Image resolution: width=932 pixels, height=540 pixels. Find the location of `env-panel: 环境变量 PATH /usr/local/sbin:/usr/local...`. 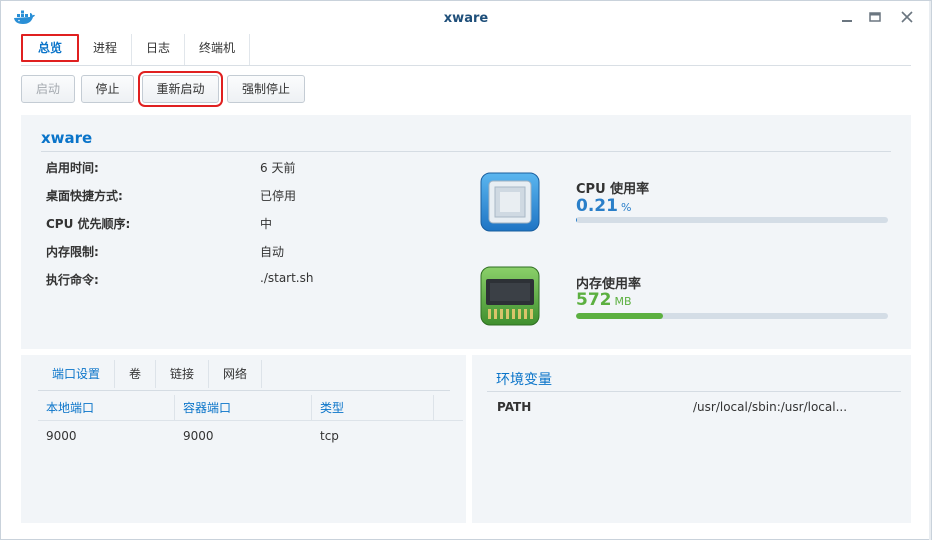

env-panel: 环境变量 PATH /usr/local/sbin:/usr/local... is located at coordinates (691, 439).